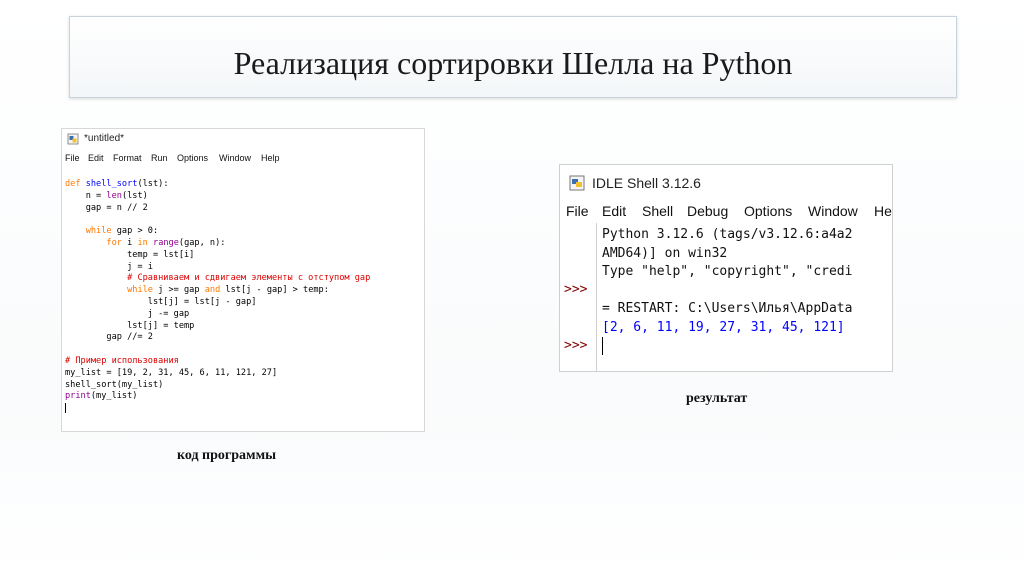 This screenshot has height=574, width=1024. What do you see at coordinates (75, 184) in the screenshot?
I see `code-token: def` at bounding box center [75, 184].